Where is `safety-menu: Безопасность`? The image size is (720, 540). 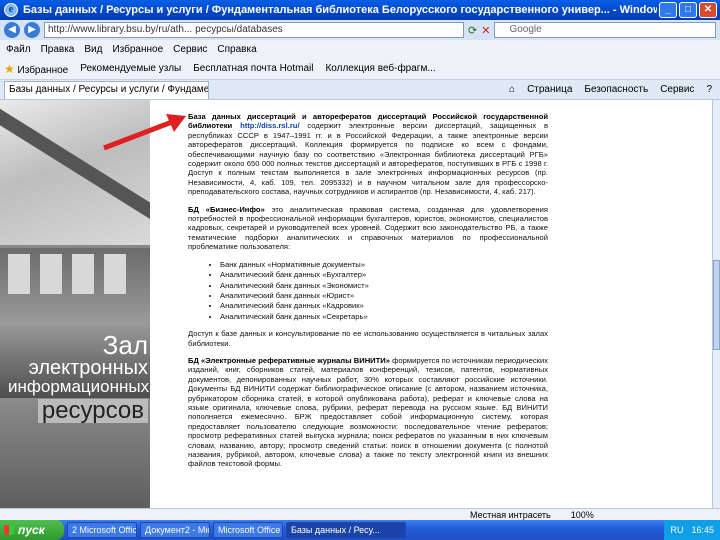 safety-menu: Безопасность is located at coordinates (616, 89).